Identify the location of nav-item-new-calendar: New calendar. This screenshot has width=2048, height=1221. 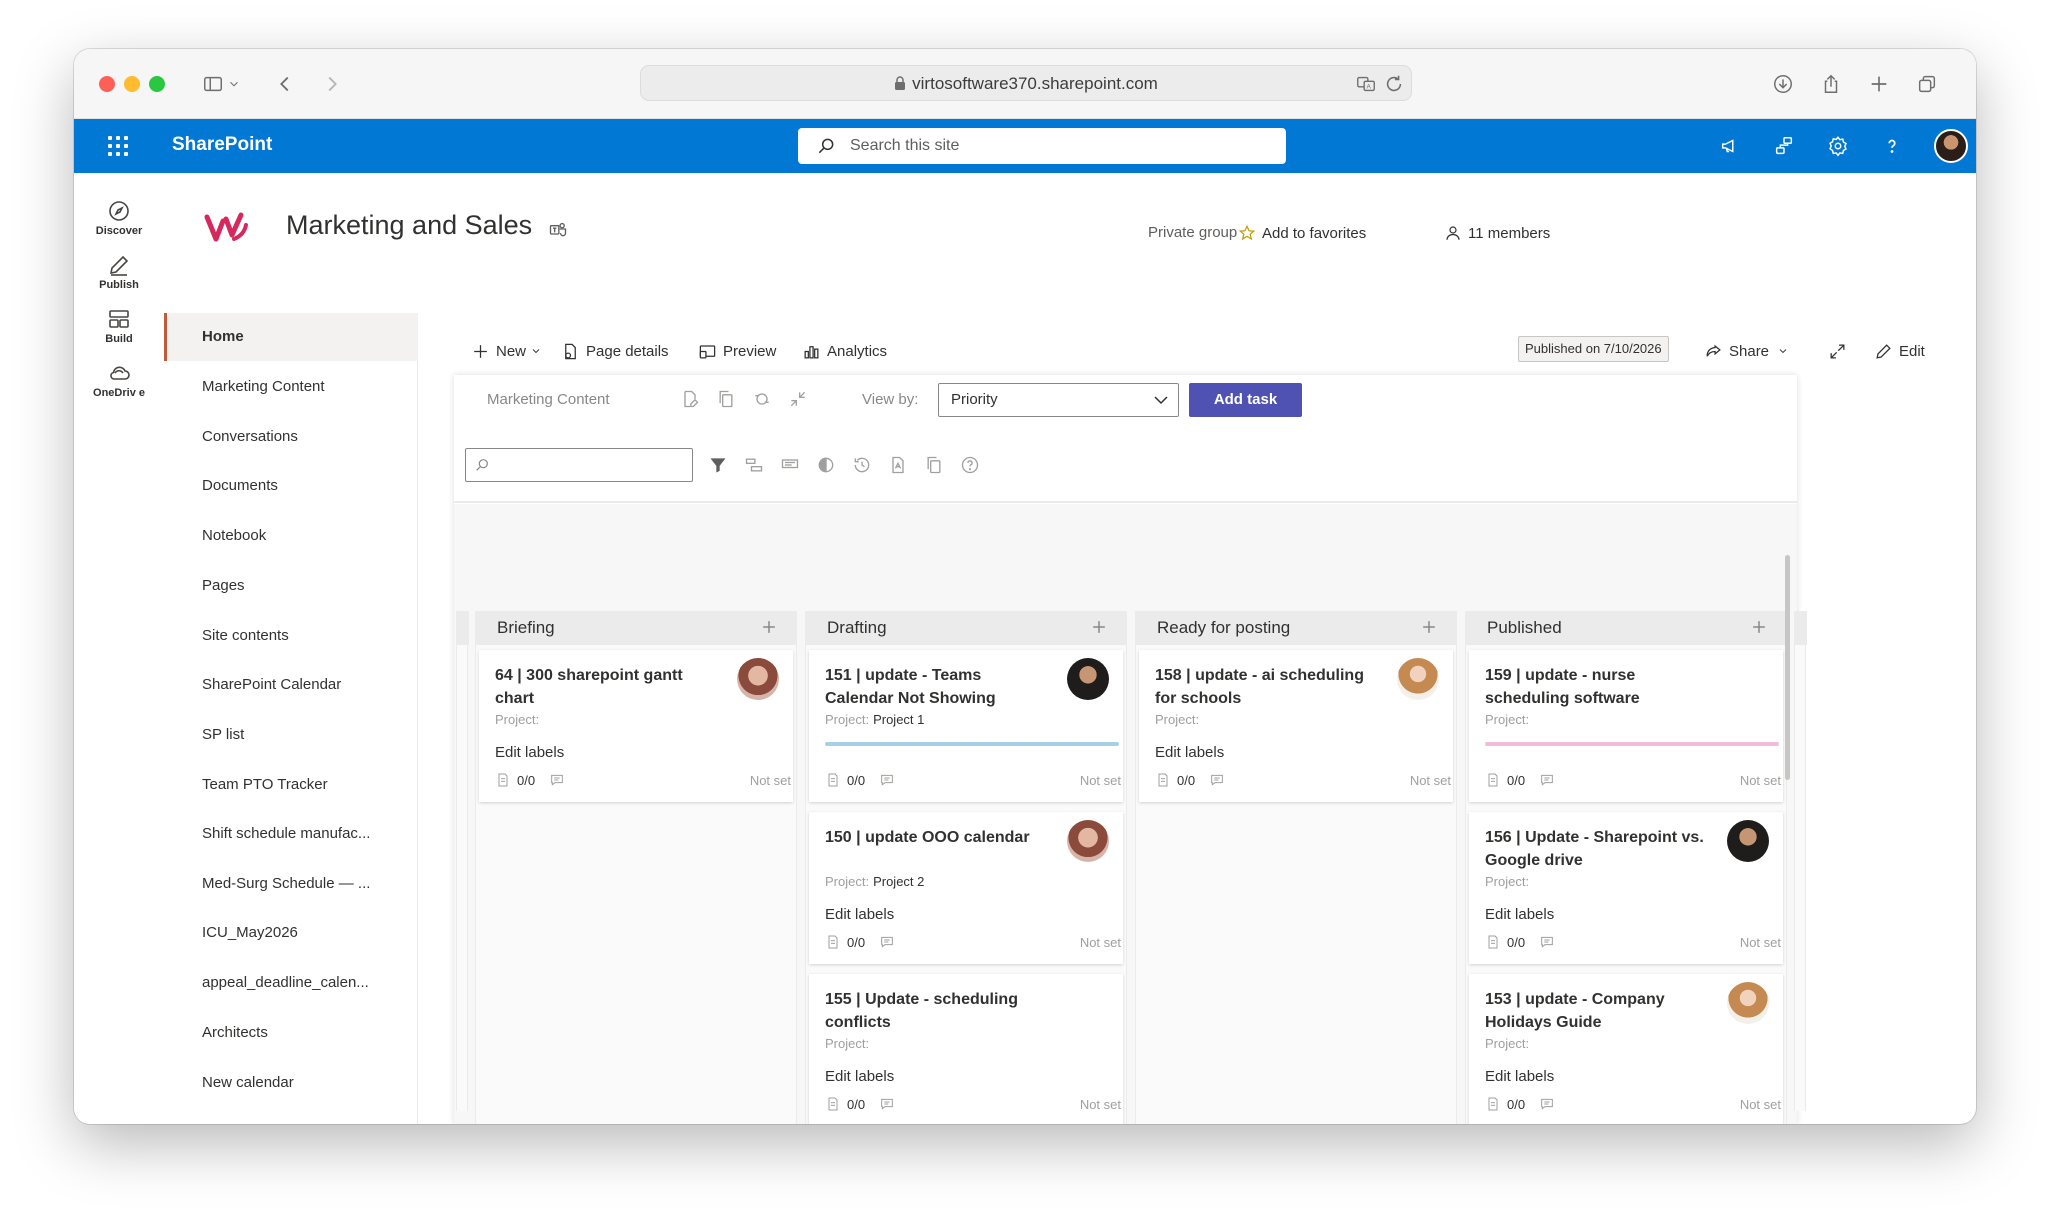
(291, 1083).